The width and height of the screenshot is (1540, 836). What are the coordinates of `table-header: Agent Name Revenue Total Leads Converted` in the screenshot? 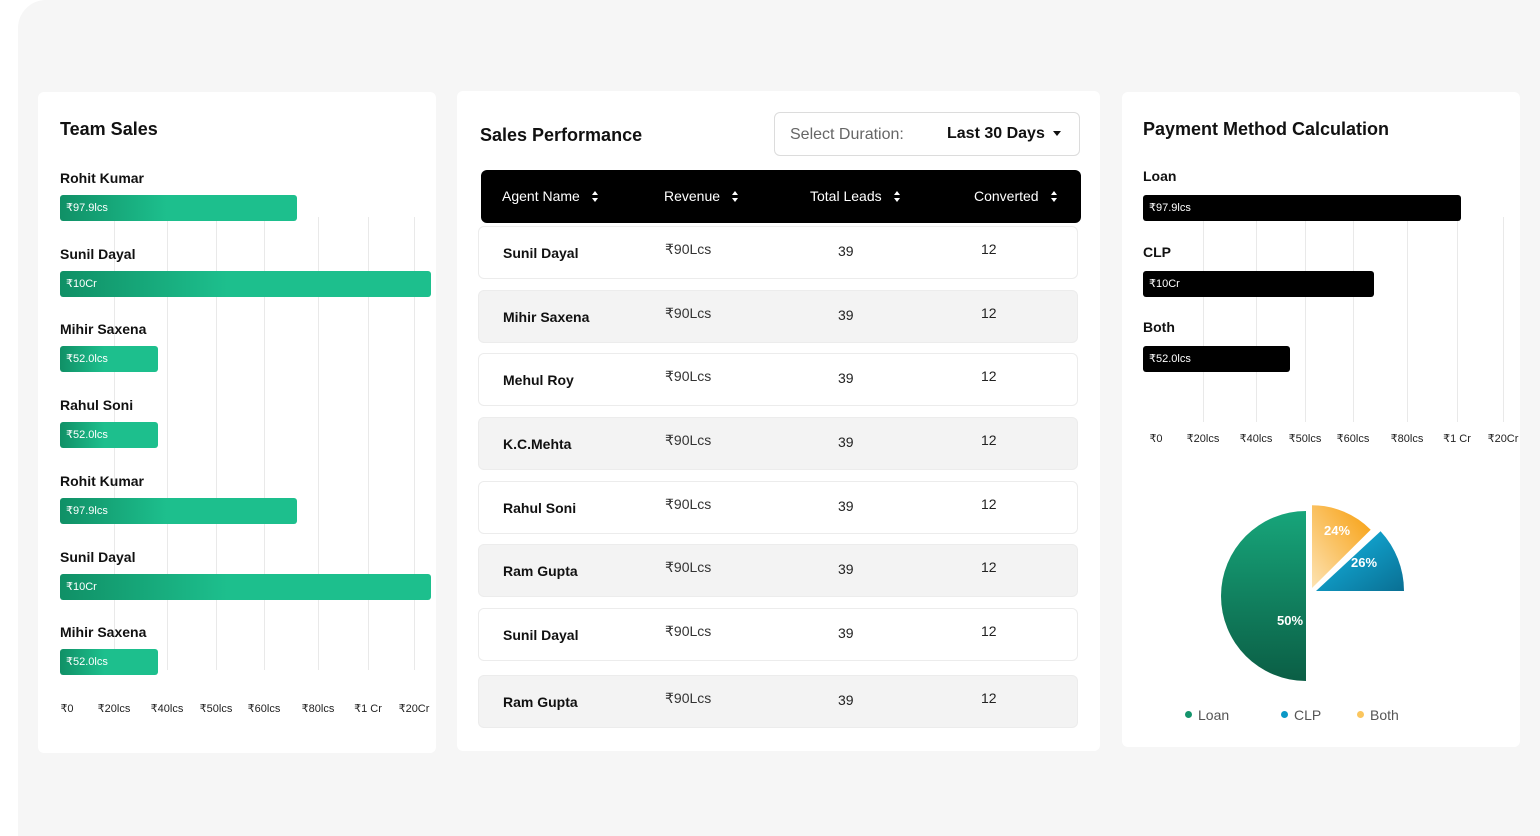 It's located at (781, 196).